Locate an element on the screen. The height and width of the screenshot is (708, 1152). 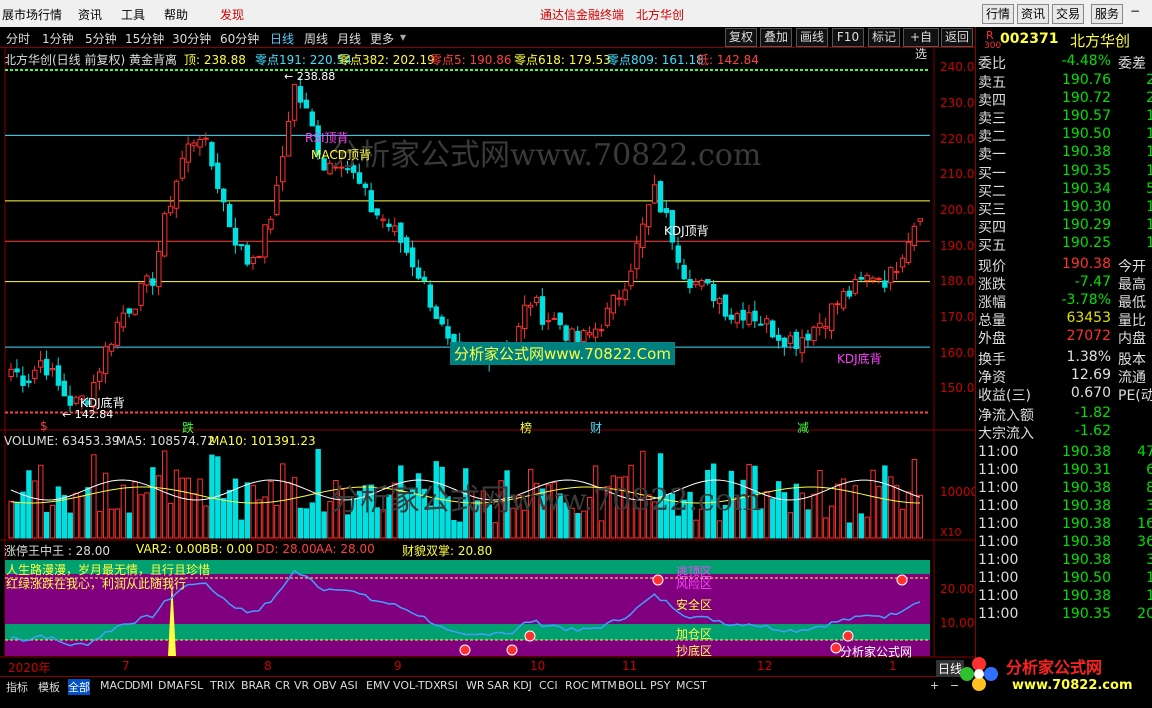
tab-psy: PSY is located at coordinates (660, 685).